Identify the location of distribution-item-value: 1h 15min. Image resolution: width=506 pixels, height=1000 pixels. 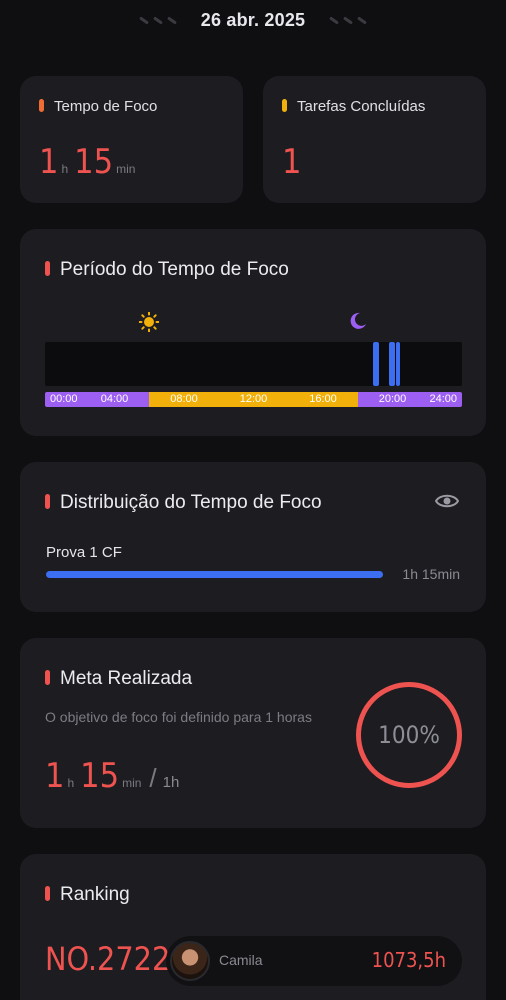
(431, 574).